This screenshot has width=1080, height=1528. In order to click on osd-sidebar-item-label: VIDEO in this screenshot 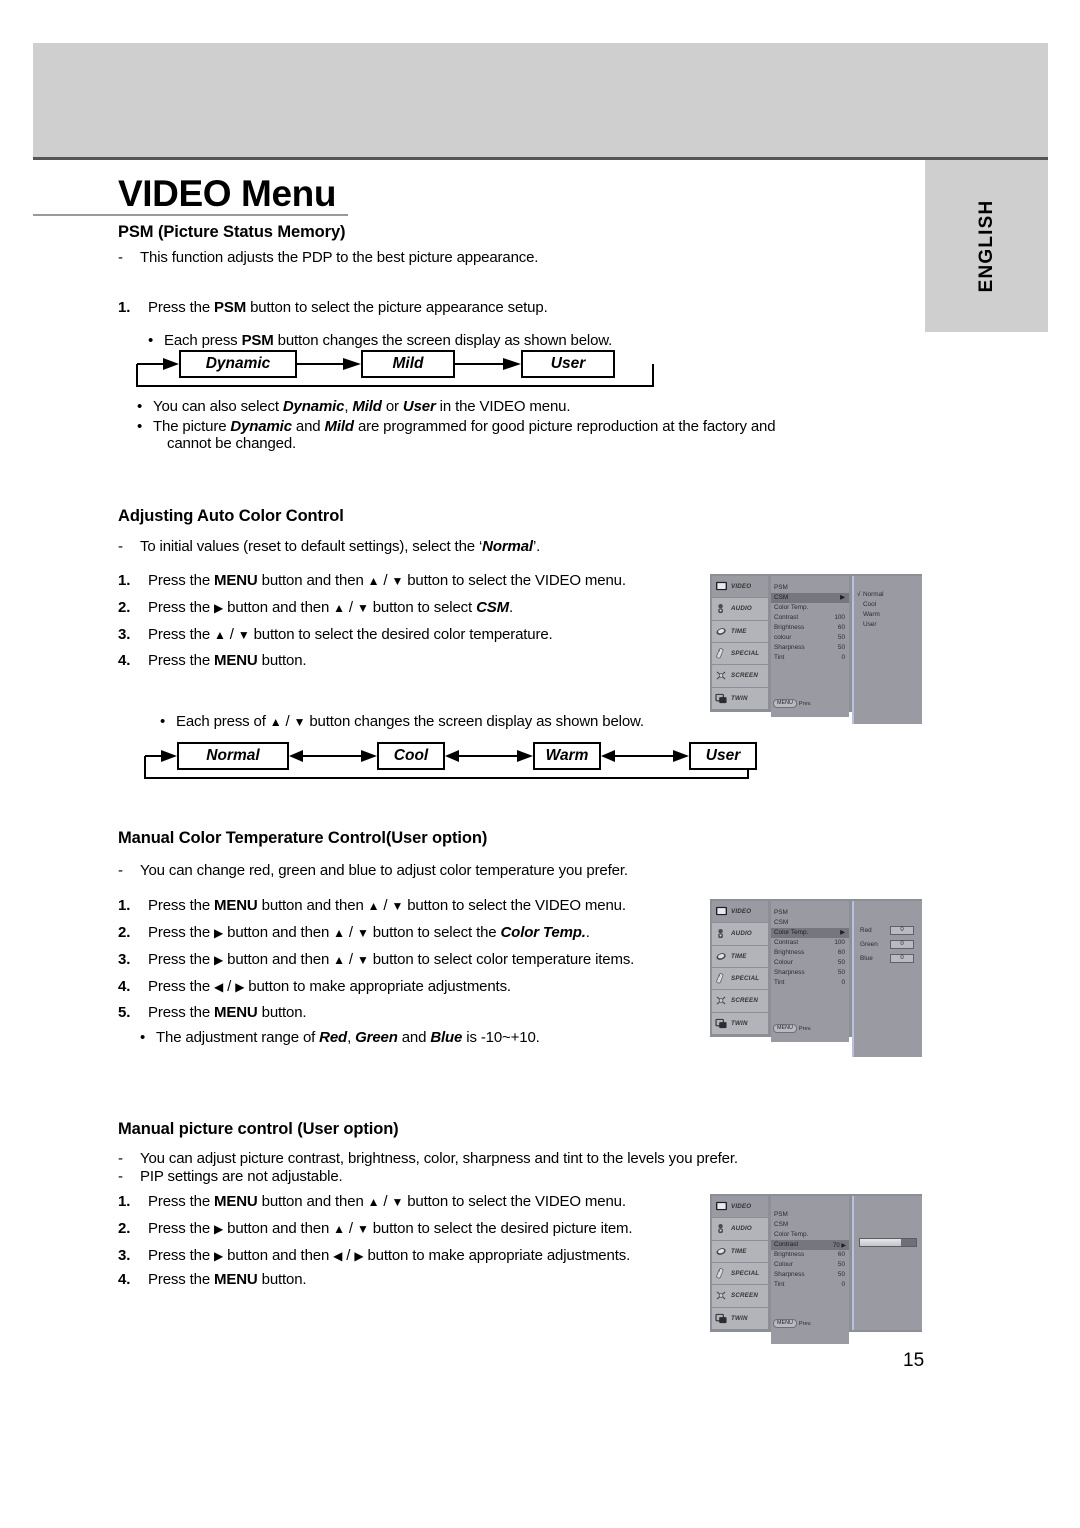, I will do `click(741, 912)`.